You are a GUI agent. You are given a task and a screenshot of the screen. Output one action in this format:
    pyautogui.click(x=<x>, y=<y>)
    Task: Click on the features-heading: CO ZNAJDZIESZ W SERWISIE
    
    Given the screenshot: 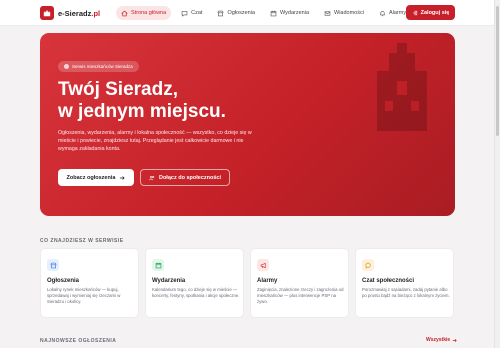 What is the action you would take?
    pyautogui.click(x=82, y=241)
    